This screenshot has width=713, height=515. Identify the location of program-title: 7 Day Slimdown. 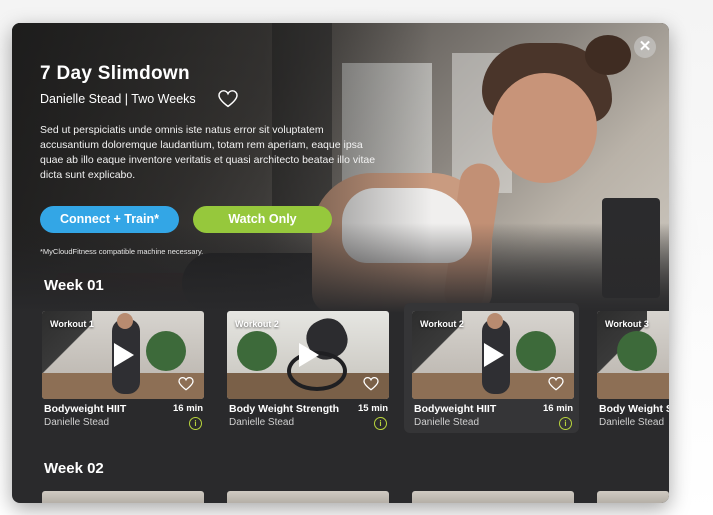
(115, 73).